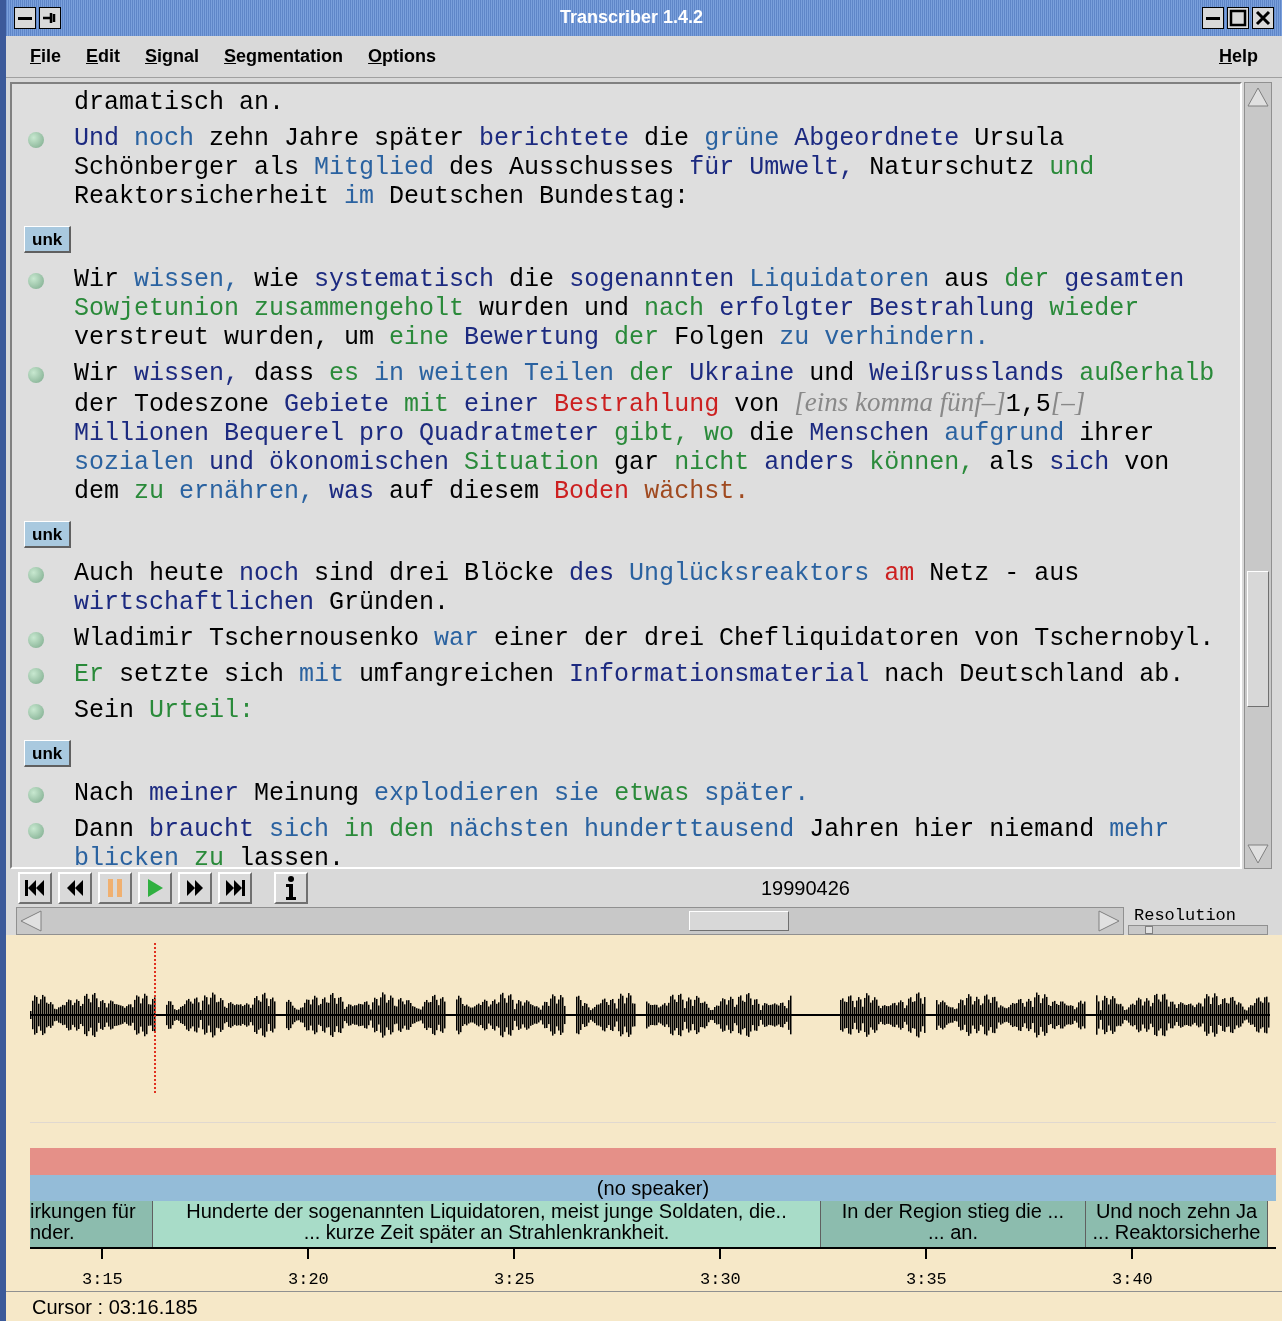  Describe the element at coordinates (1258, 476) in the screenshot. I see `vertical-scrollbar` at that location.